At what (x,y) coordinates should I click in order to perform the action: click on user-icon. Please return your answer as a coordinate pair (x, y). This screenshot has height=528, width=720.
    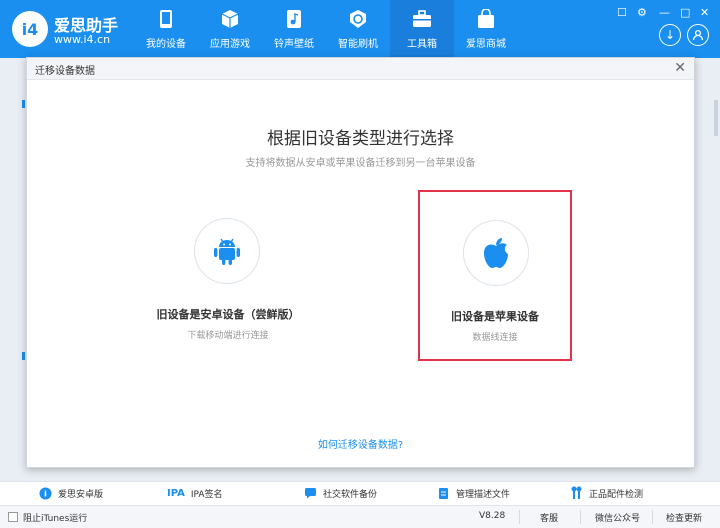
    Looking at the image, I should click on (698, 35).